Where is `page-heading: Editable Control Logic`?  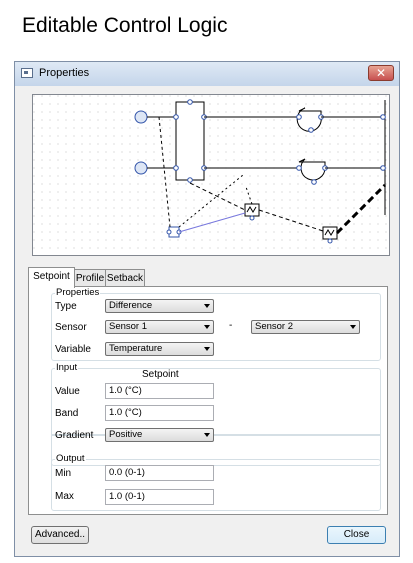
page-heading: Editable Control Logic is located at coordinates (125, 25).